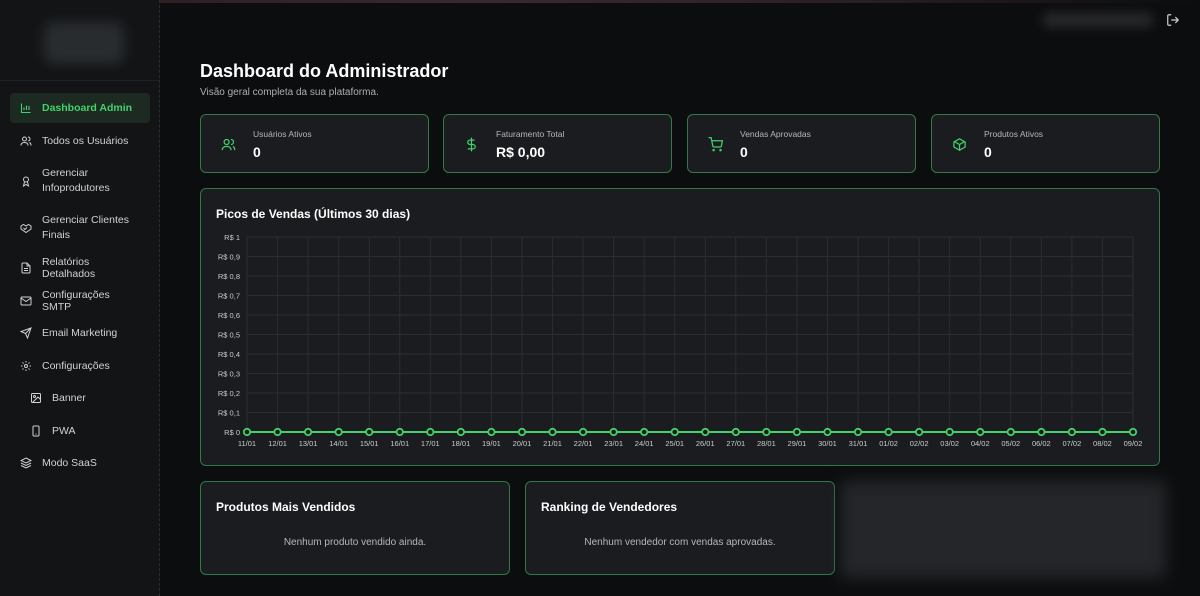  Describe the element at coordinates (369, 443) in the screenshot. I see `x-tick-label: 15/01` at that location.